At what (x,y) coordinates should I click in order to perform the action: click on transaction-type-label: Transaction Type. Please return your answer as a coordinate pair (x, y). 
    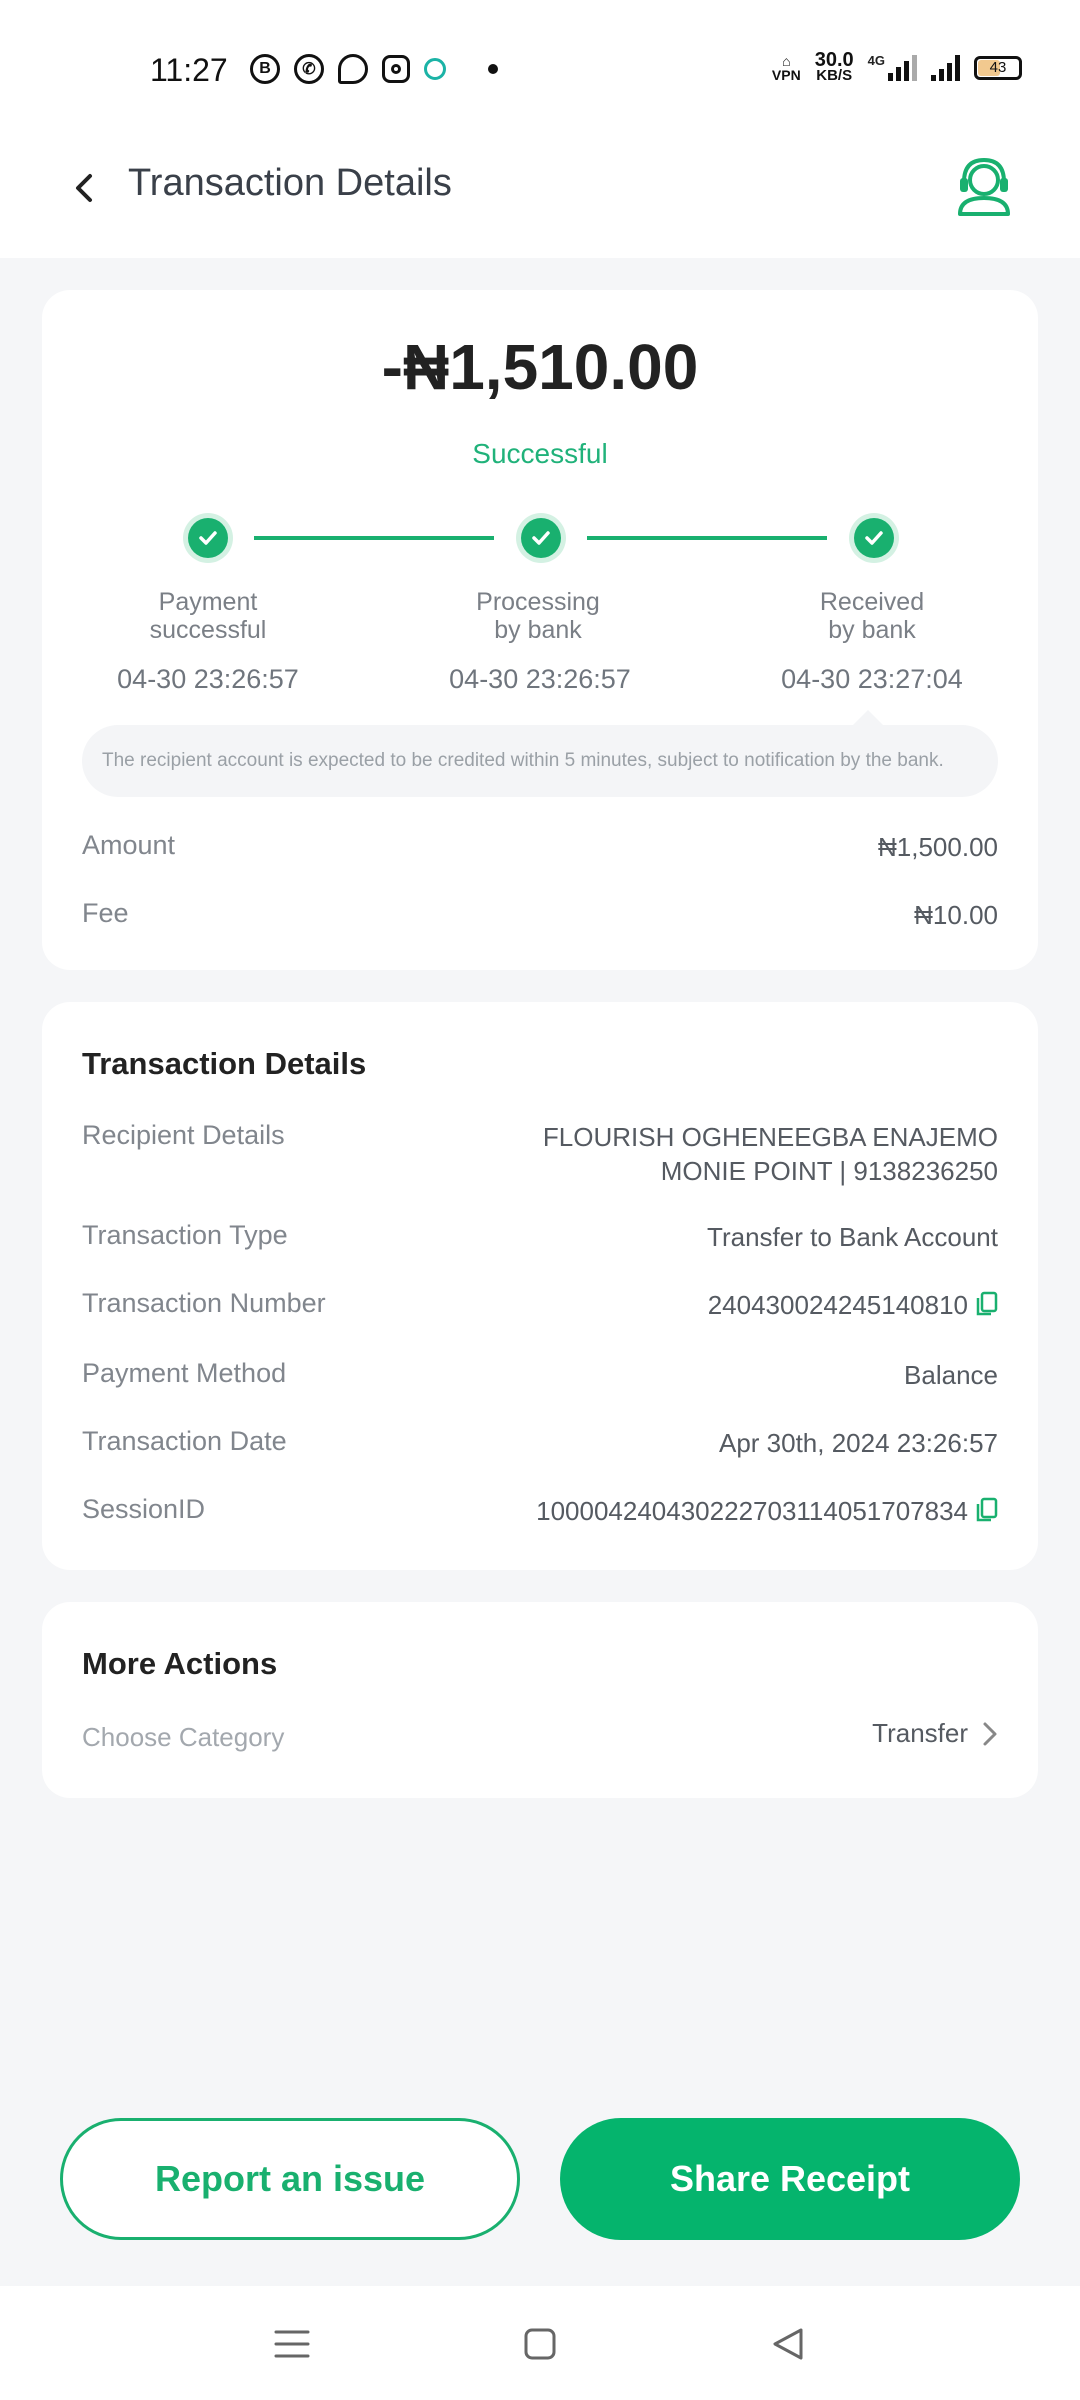
    Looking at the image, I should click on (185, 1235).